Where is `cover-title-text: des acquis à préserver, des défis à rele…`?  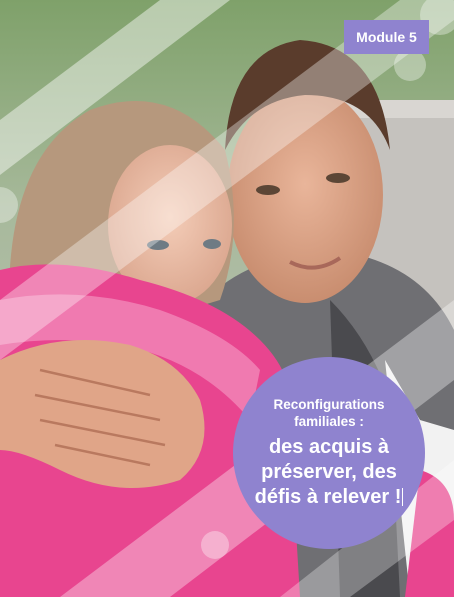
cover-title-text: des acquis à préserver, des défis à rele… is located at coordinates (328, 472).